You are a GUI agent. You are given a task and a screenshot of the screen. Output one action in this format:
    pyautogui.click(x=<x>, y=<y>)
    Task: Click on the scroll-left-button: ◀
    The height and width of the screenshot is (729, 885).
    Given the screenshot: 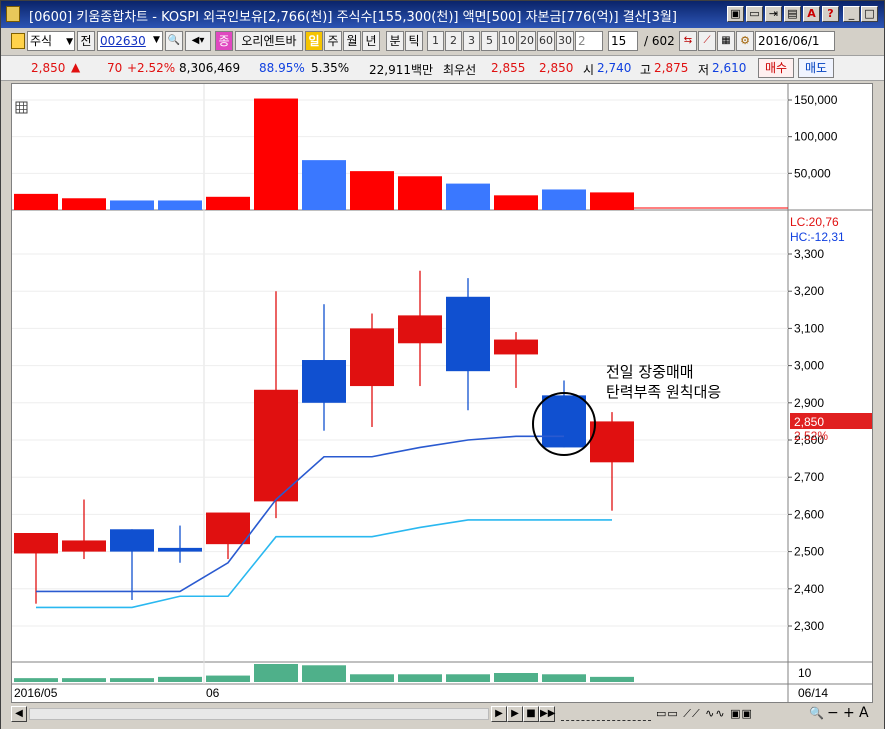 What is the action you would take?
    pyautogui.click(x=19, y=714)
    